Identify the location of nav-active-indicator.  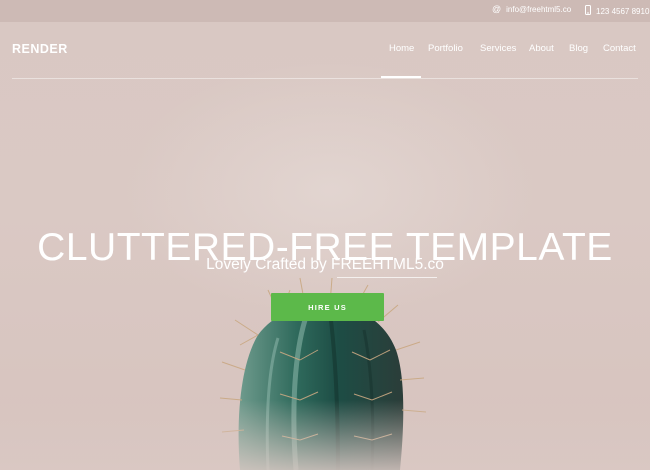
(401, 77).